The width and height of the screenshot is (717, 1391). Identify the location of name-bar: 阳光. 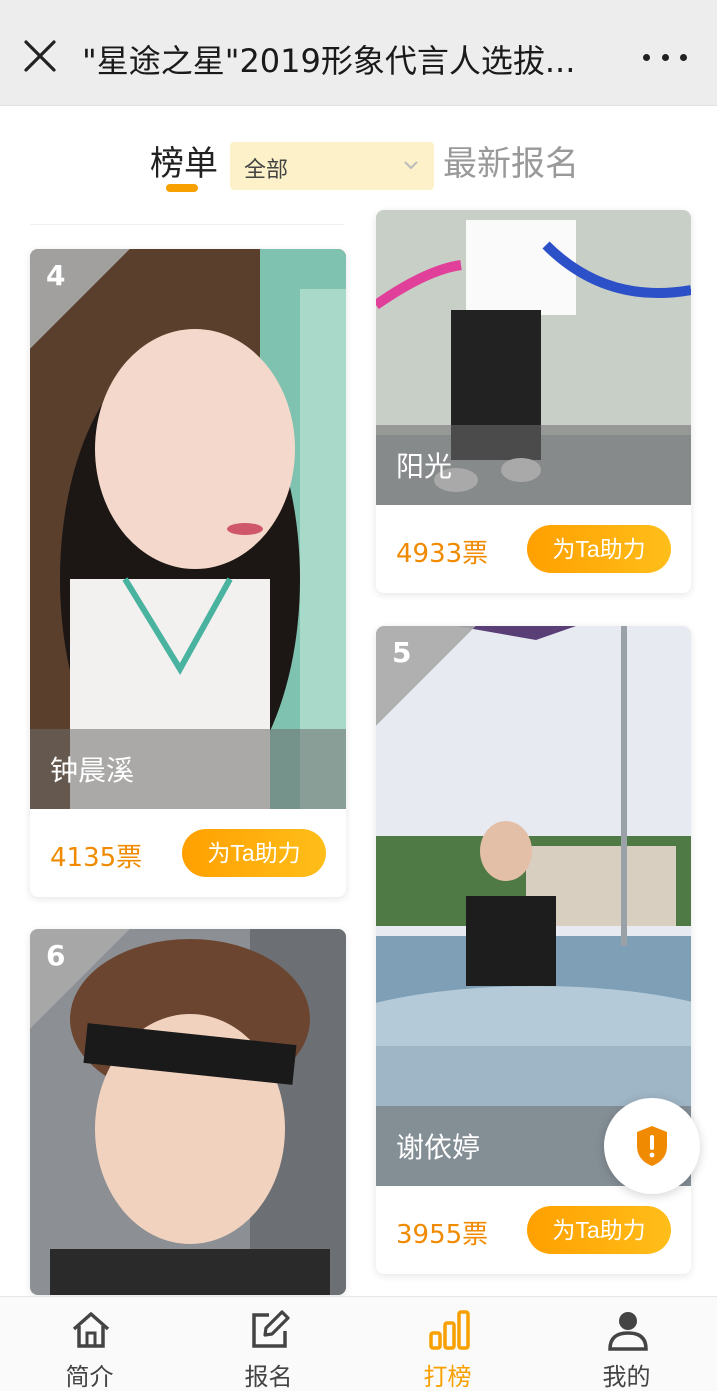
(533, 465).